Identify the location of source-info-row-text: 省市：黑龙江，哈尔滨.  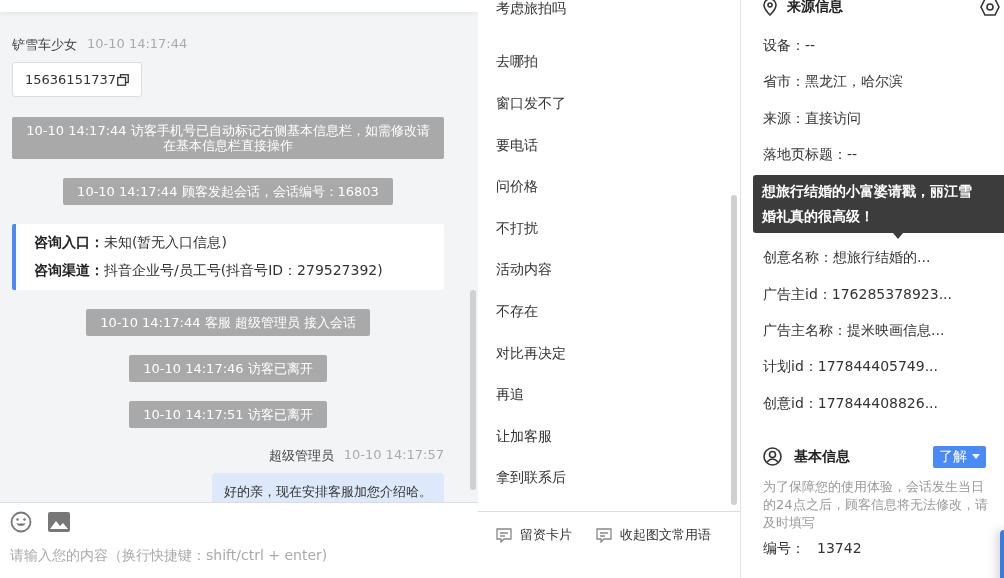
(833, 82).